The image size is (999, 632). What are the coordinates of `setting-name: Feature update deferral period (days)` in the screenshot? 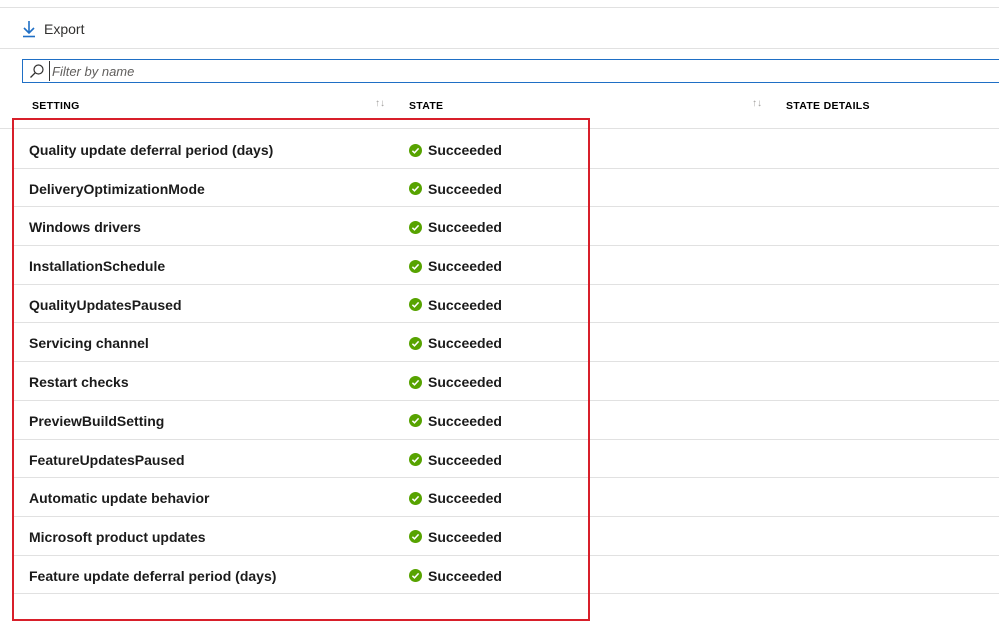 It's located at (153, 575).